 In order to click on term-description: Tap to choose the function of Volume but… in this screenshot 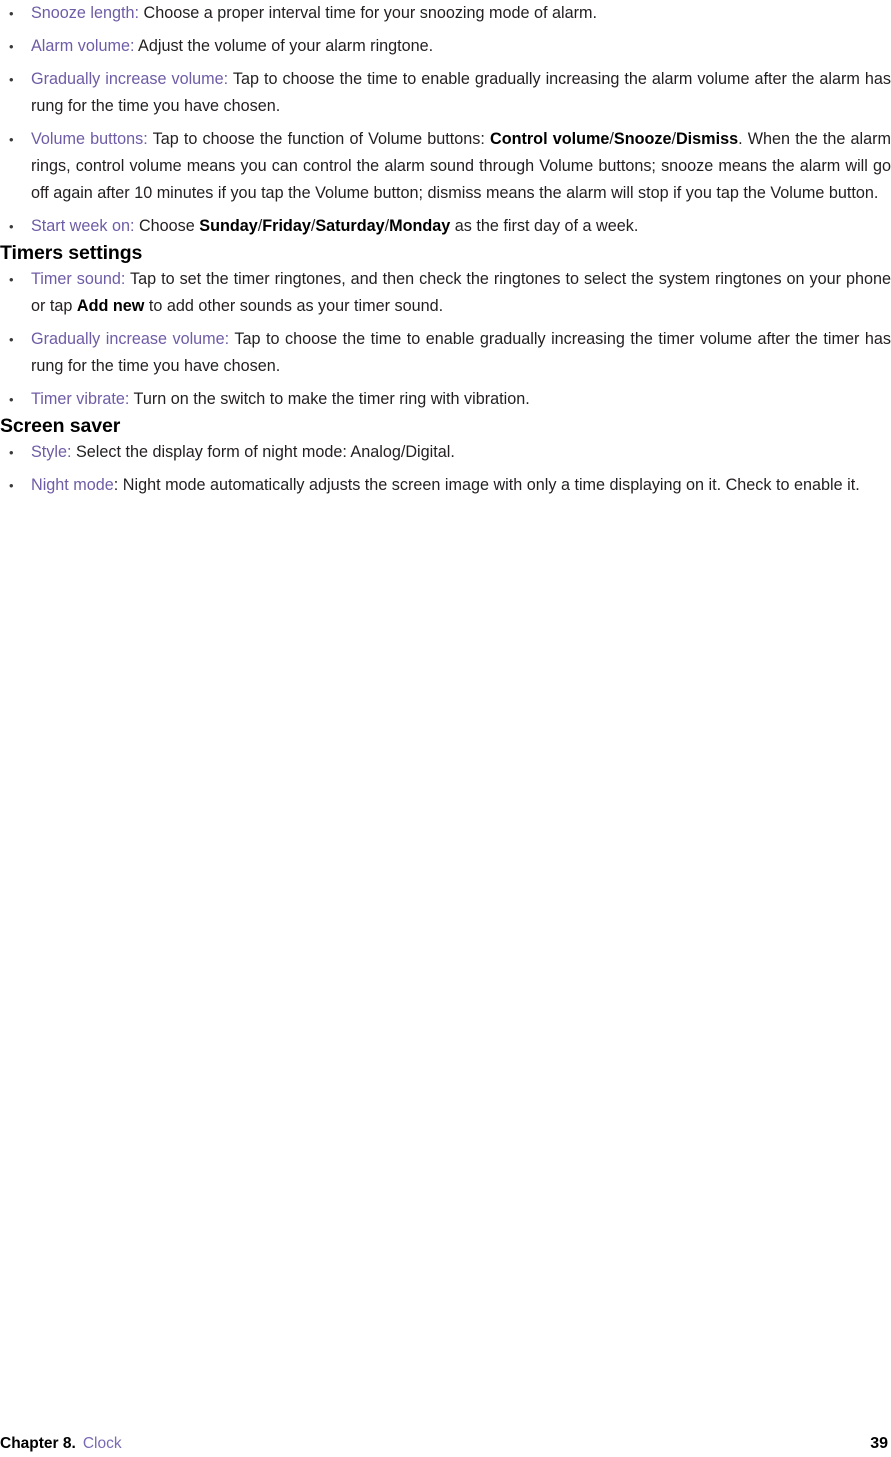, I will do `click(319, 139)`.